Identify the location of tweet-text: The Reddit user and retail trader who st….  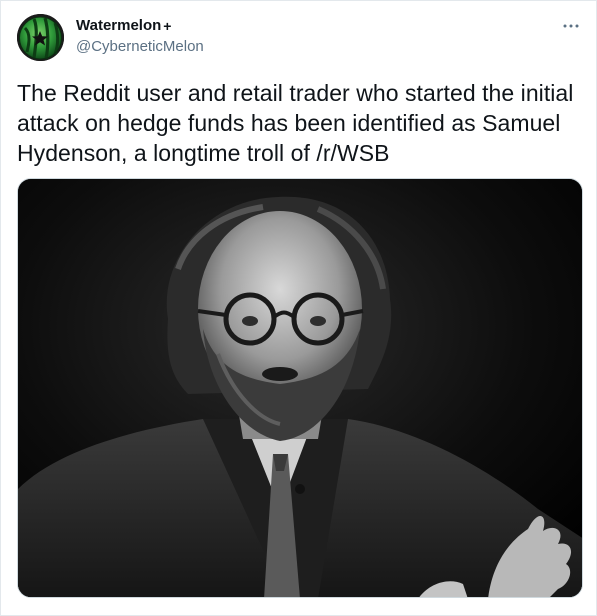
(295, 123).